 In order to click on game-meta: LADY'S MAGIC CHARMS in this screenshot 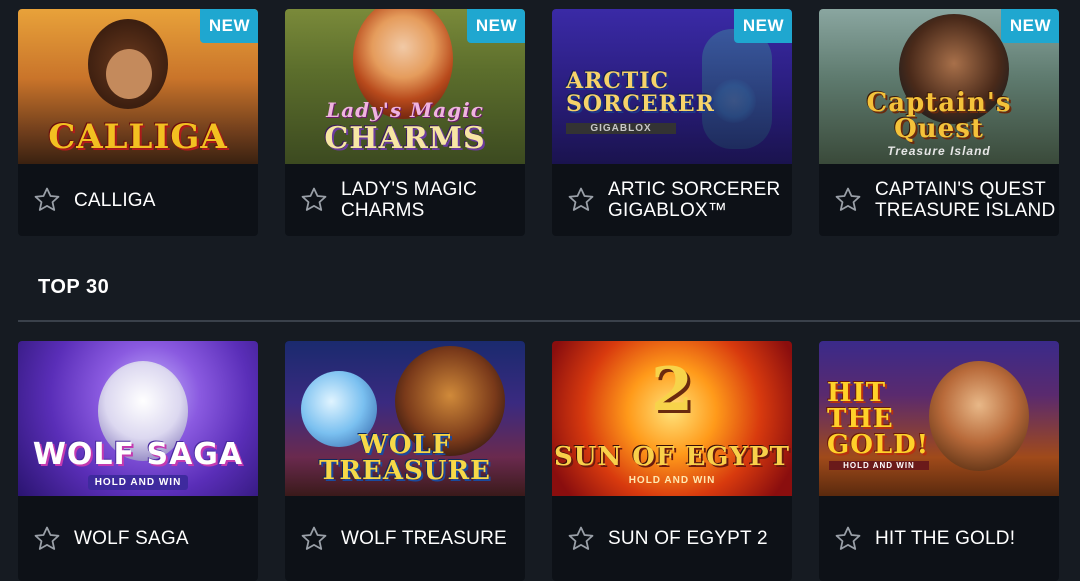, I will do `click(405, 200)`.